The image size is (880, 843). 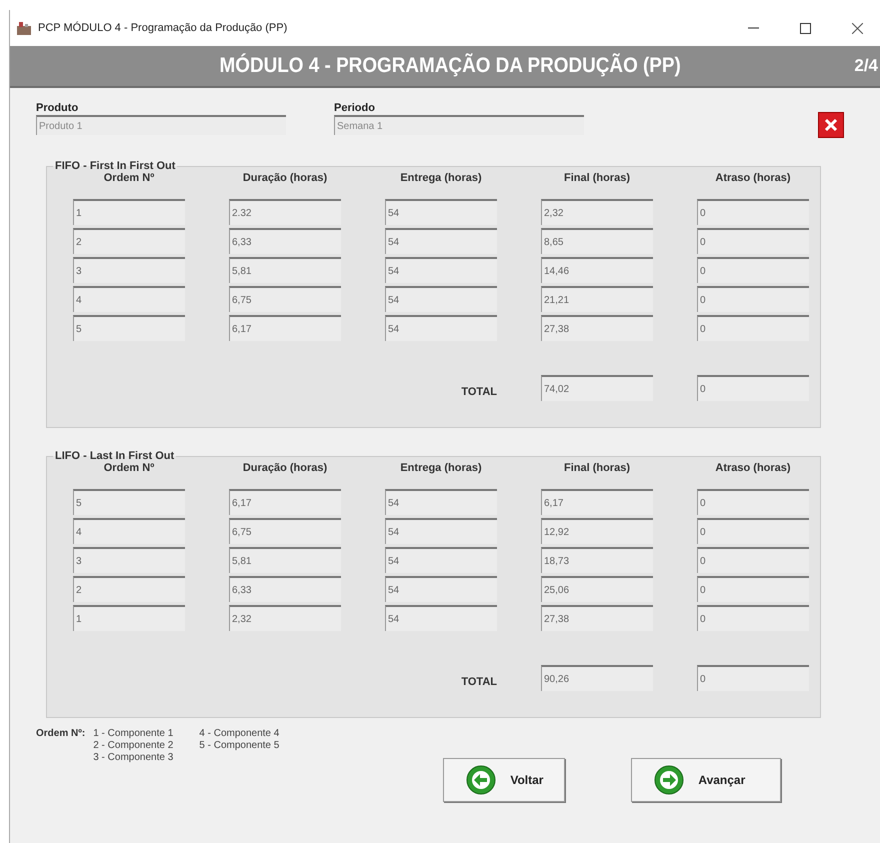 What do you see at coordinates (866, 66) in the screenshot?
I see `page-indicator: 2/4` at bounding box center [866, 66].